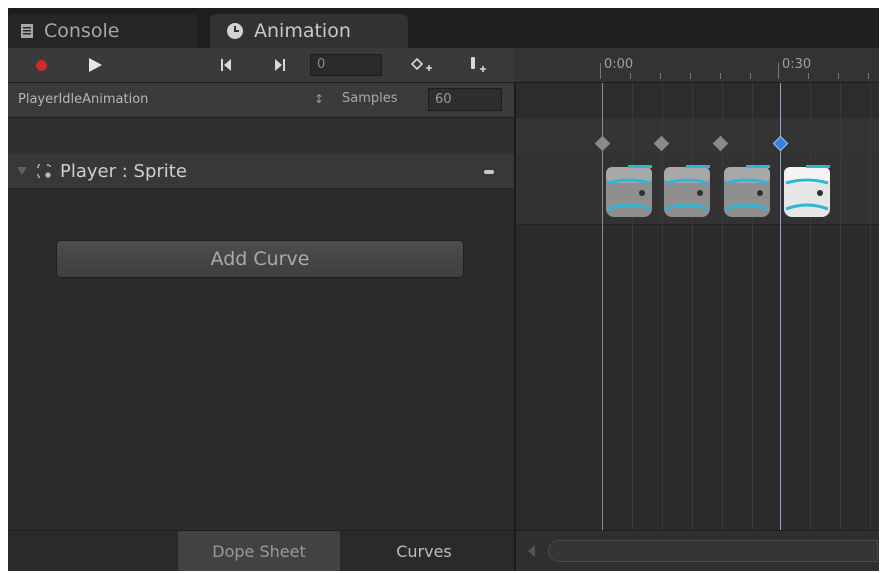 This screenshot has height=573, width=881. What do you see at coordinates (515, 327) in the screenshot?
I see `panel-splitter` at bounding box center [515, 327].